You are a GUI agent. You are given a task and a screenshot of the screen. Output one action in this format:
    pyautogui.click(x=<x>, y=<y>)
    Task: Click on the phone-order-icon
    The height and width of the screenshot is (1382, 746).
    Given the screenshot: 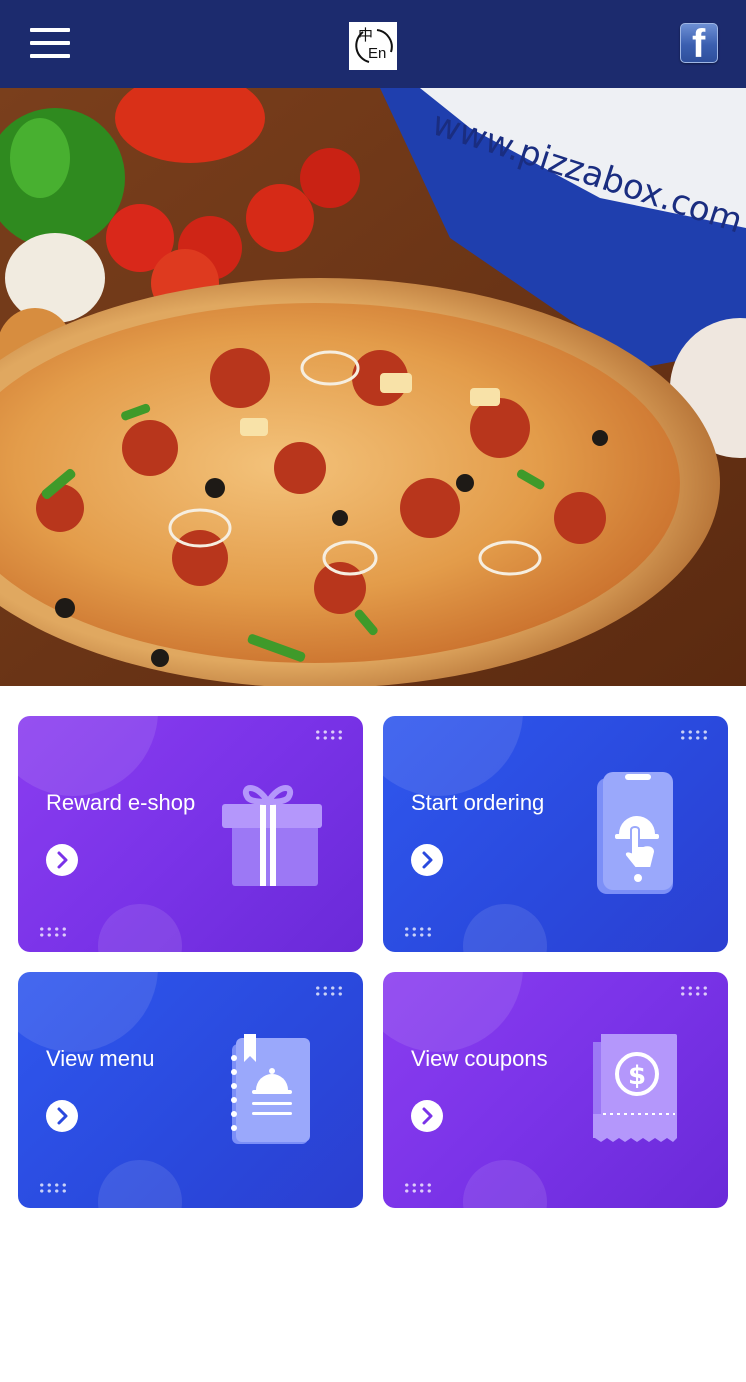 What is the action you would take?
    pyautogui.click(x=635, y=833)
    